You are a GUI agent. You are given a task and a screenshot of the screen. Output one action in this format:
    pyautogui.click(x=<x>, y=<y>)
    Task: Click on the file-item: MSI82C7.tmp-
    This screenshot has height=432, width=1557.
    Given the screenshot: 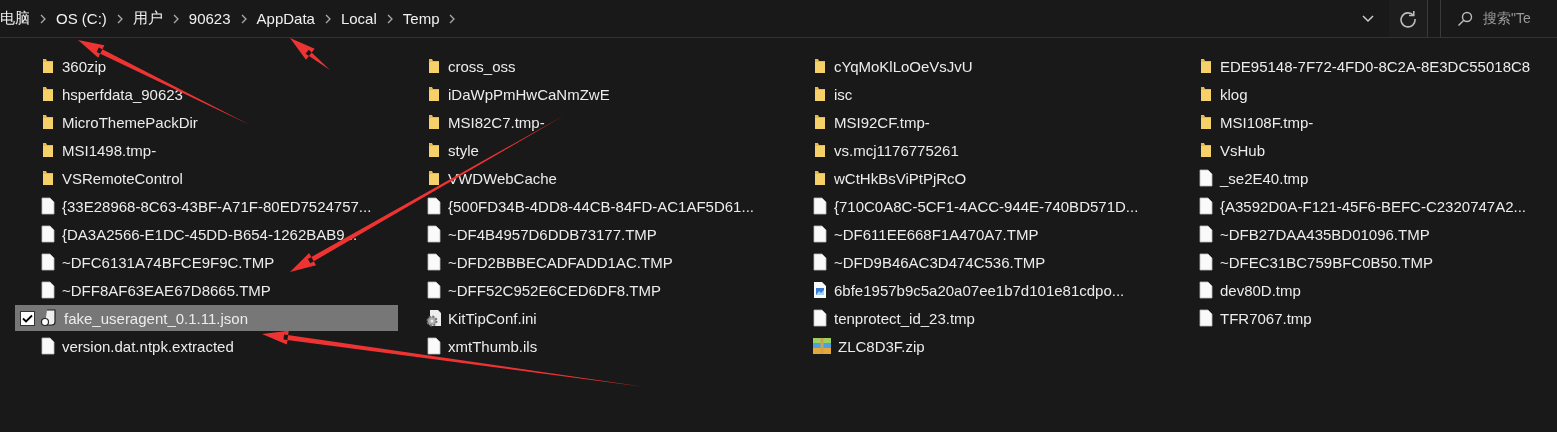 What is the action you would take?
    pyautogui.click(x=592, y=122)
    